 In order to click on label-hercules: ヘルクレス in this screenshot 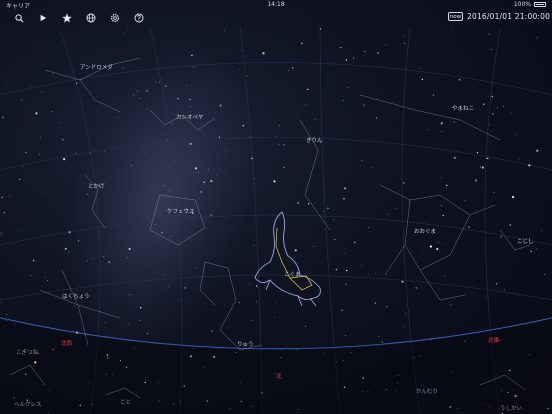, I will do `click(28, 404)`.